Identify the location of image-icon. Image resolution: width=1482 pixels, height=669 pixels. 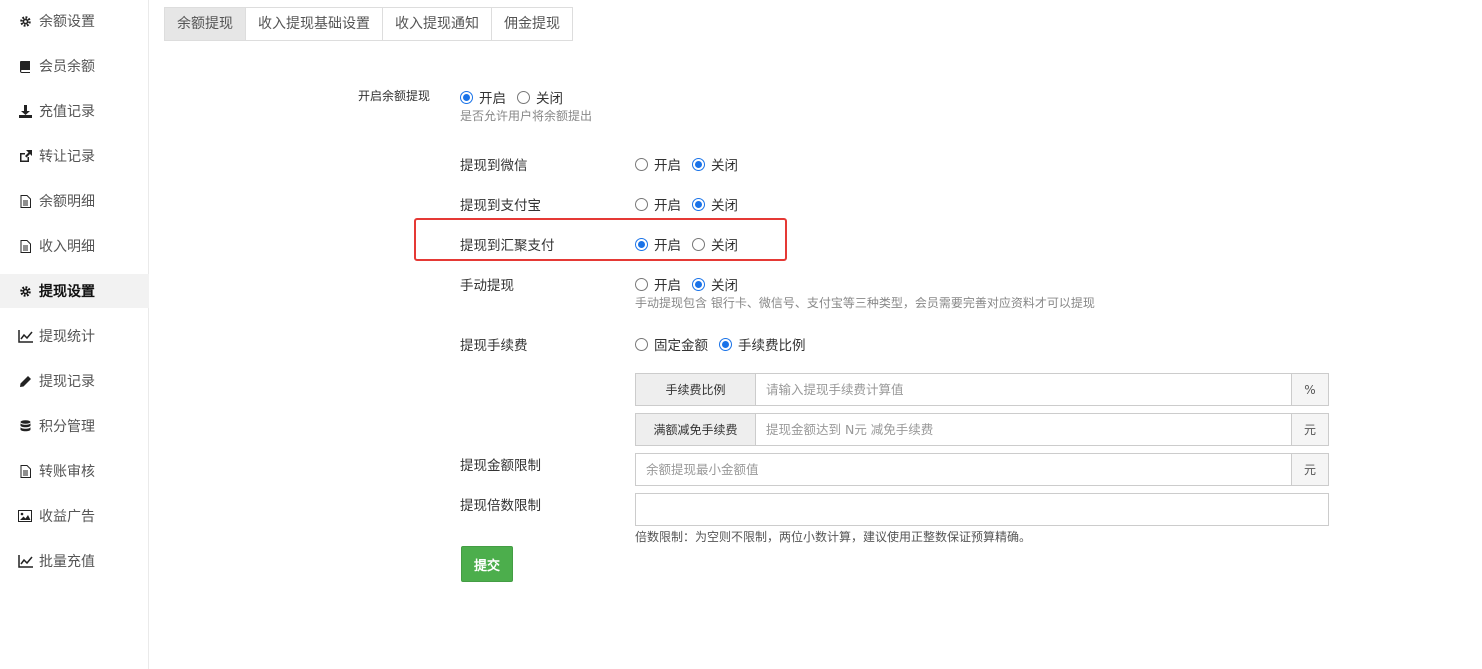
(25, 516).